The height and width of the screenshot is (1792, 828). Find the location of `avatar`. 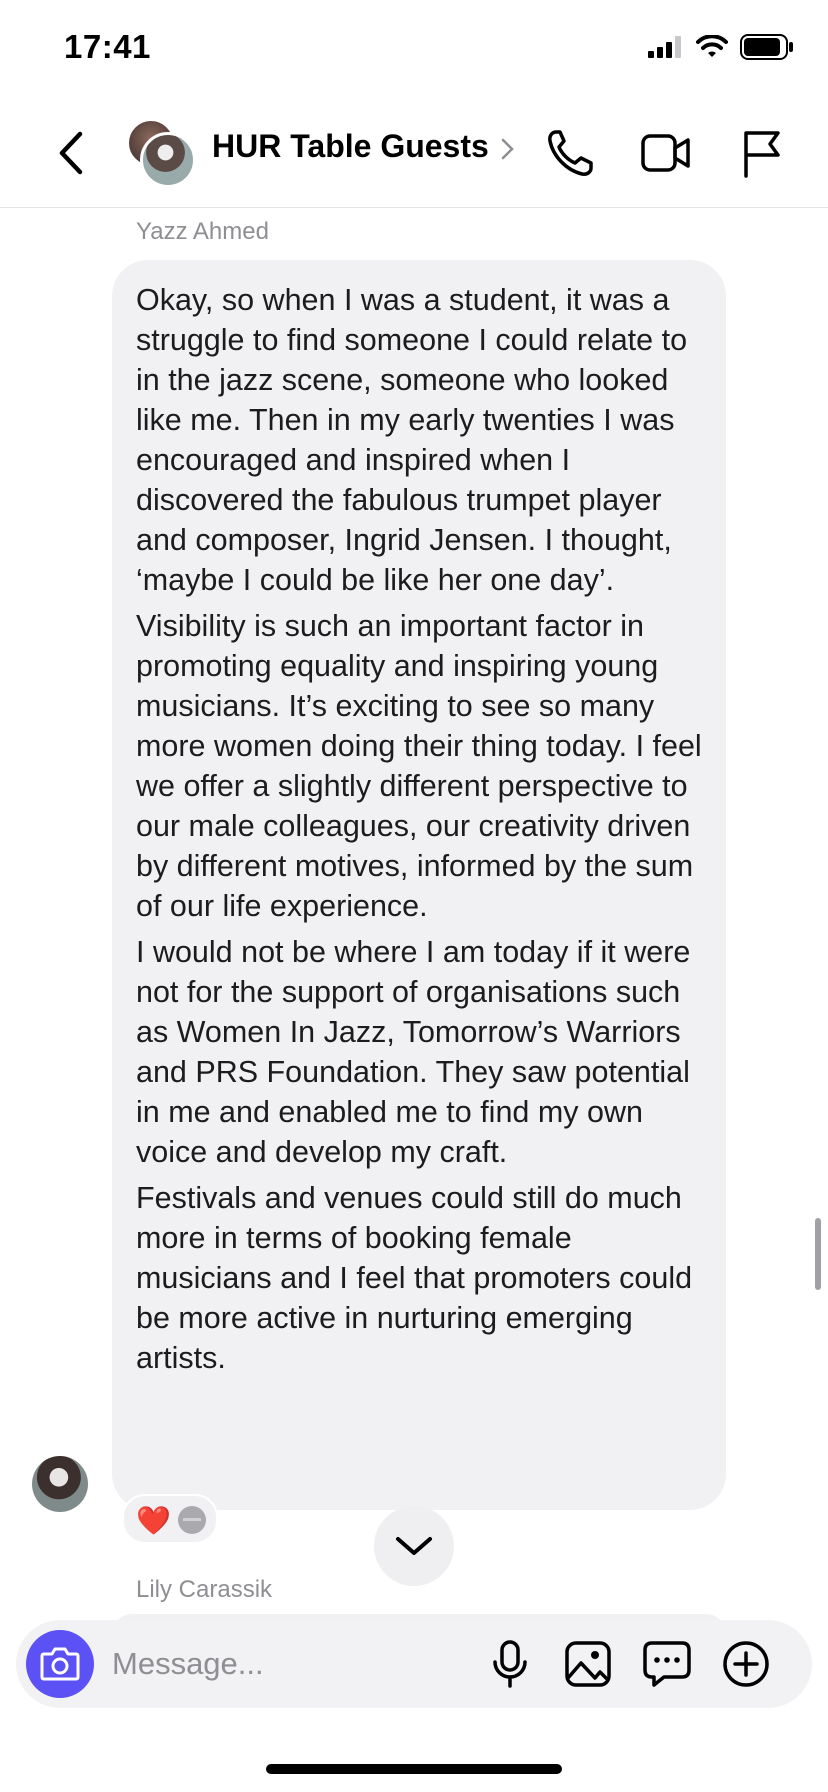

avatar is located at coordinates (60, 1484).